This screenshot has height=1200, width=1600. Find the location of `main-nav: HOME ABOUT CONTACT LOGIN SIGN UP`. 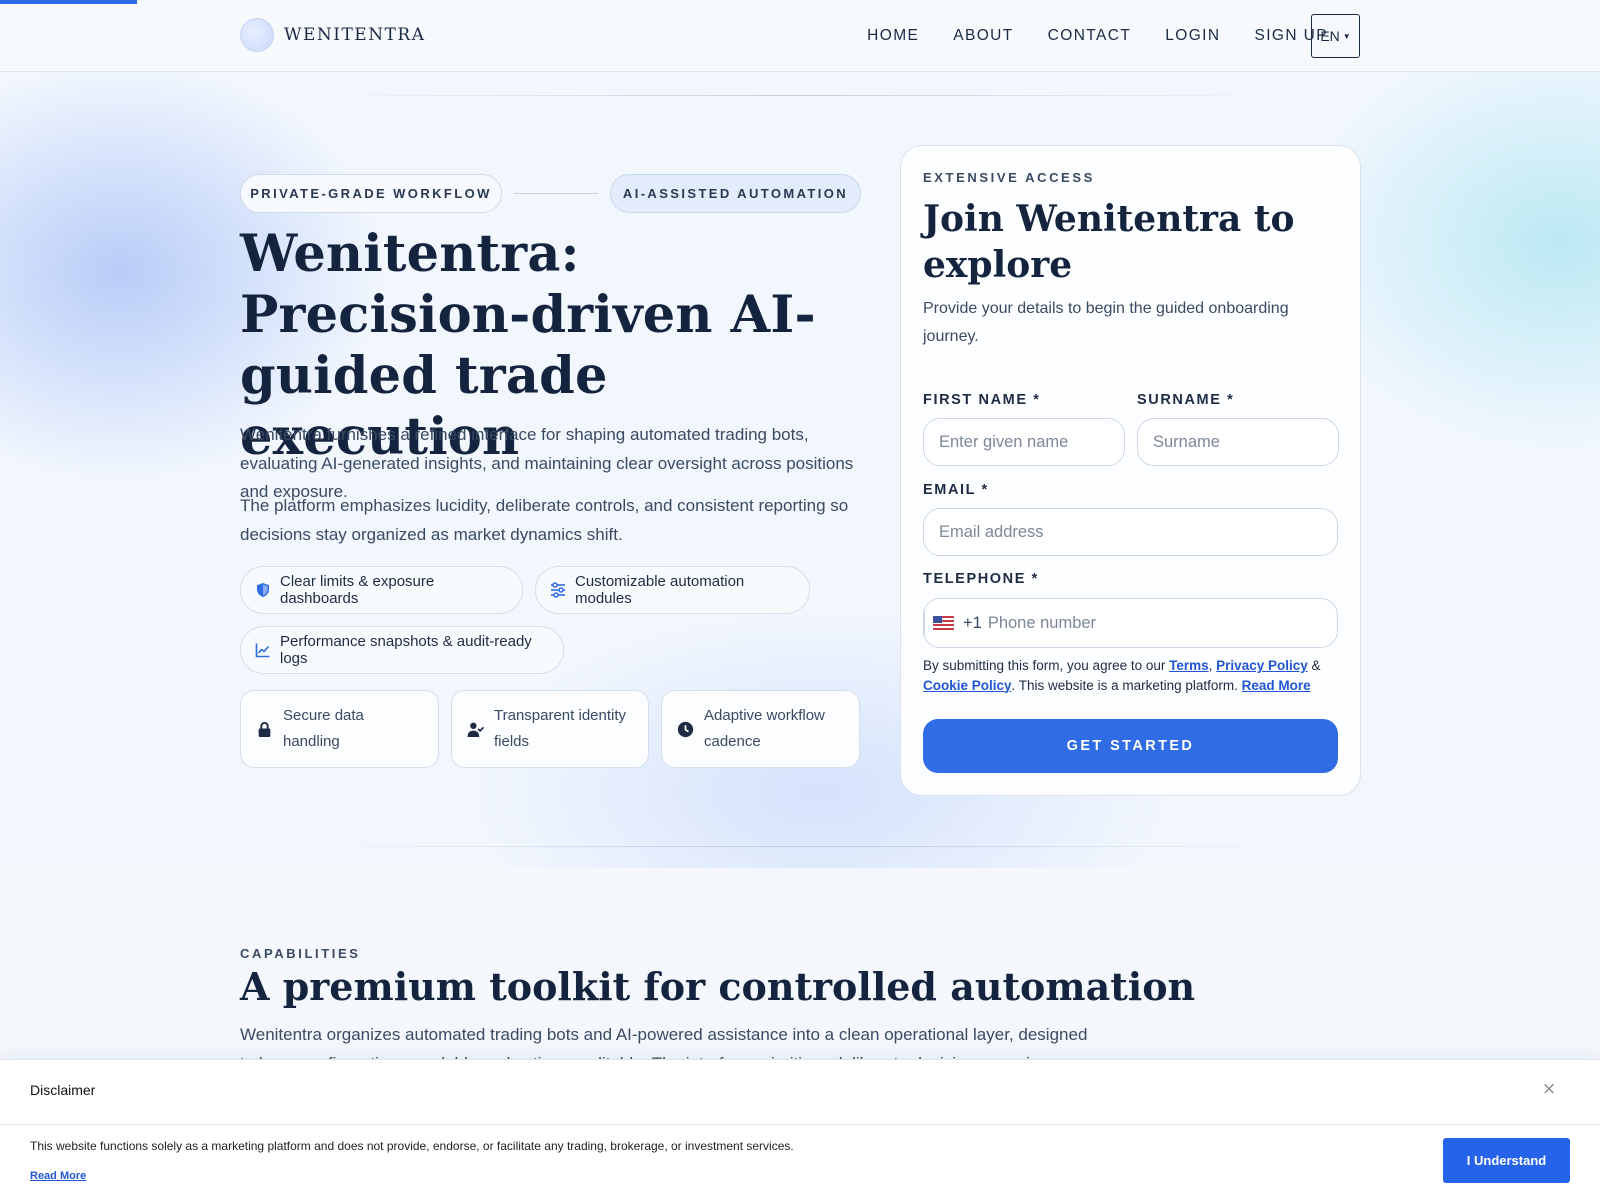

main-nav: HOME ABOUT CONTACT LOGIN SIGN UP is located at coordinates (1080, 36).